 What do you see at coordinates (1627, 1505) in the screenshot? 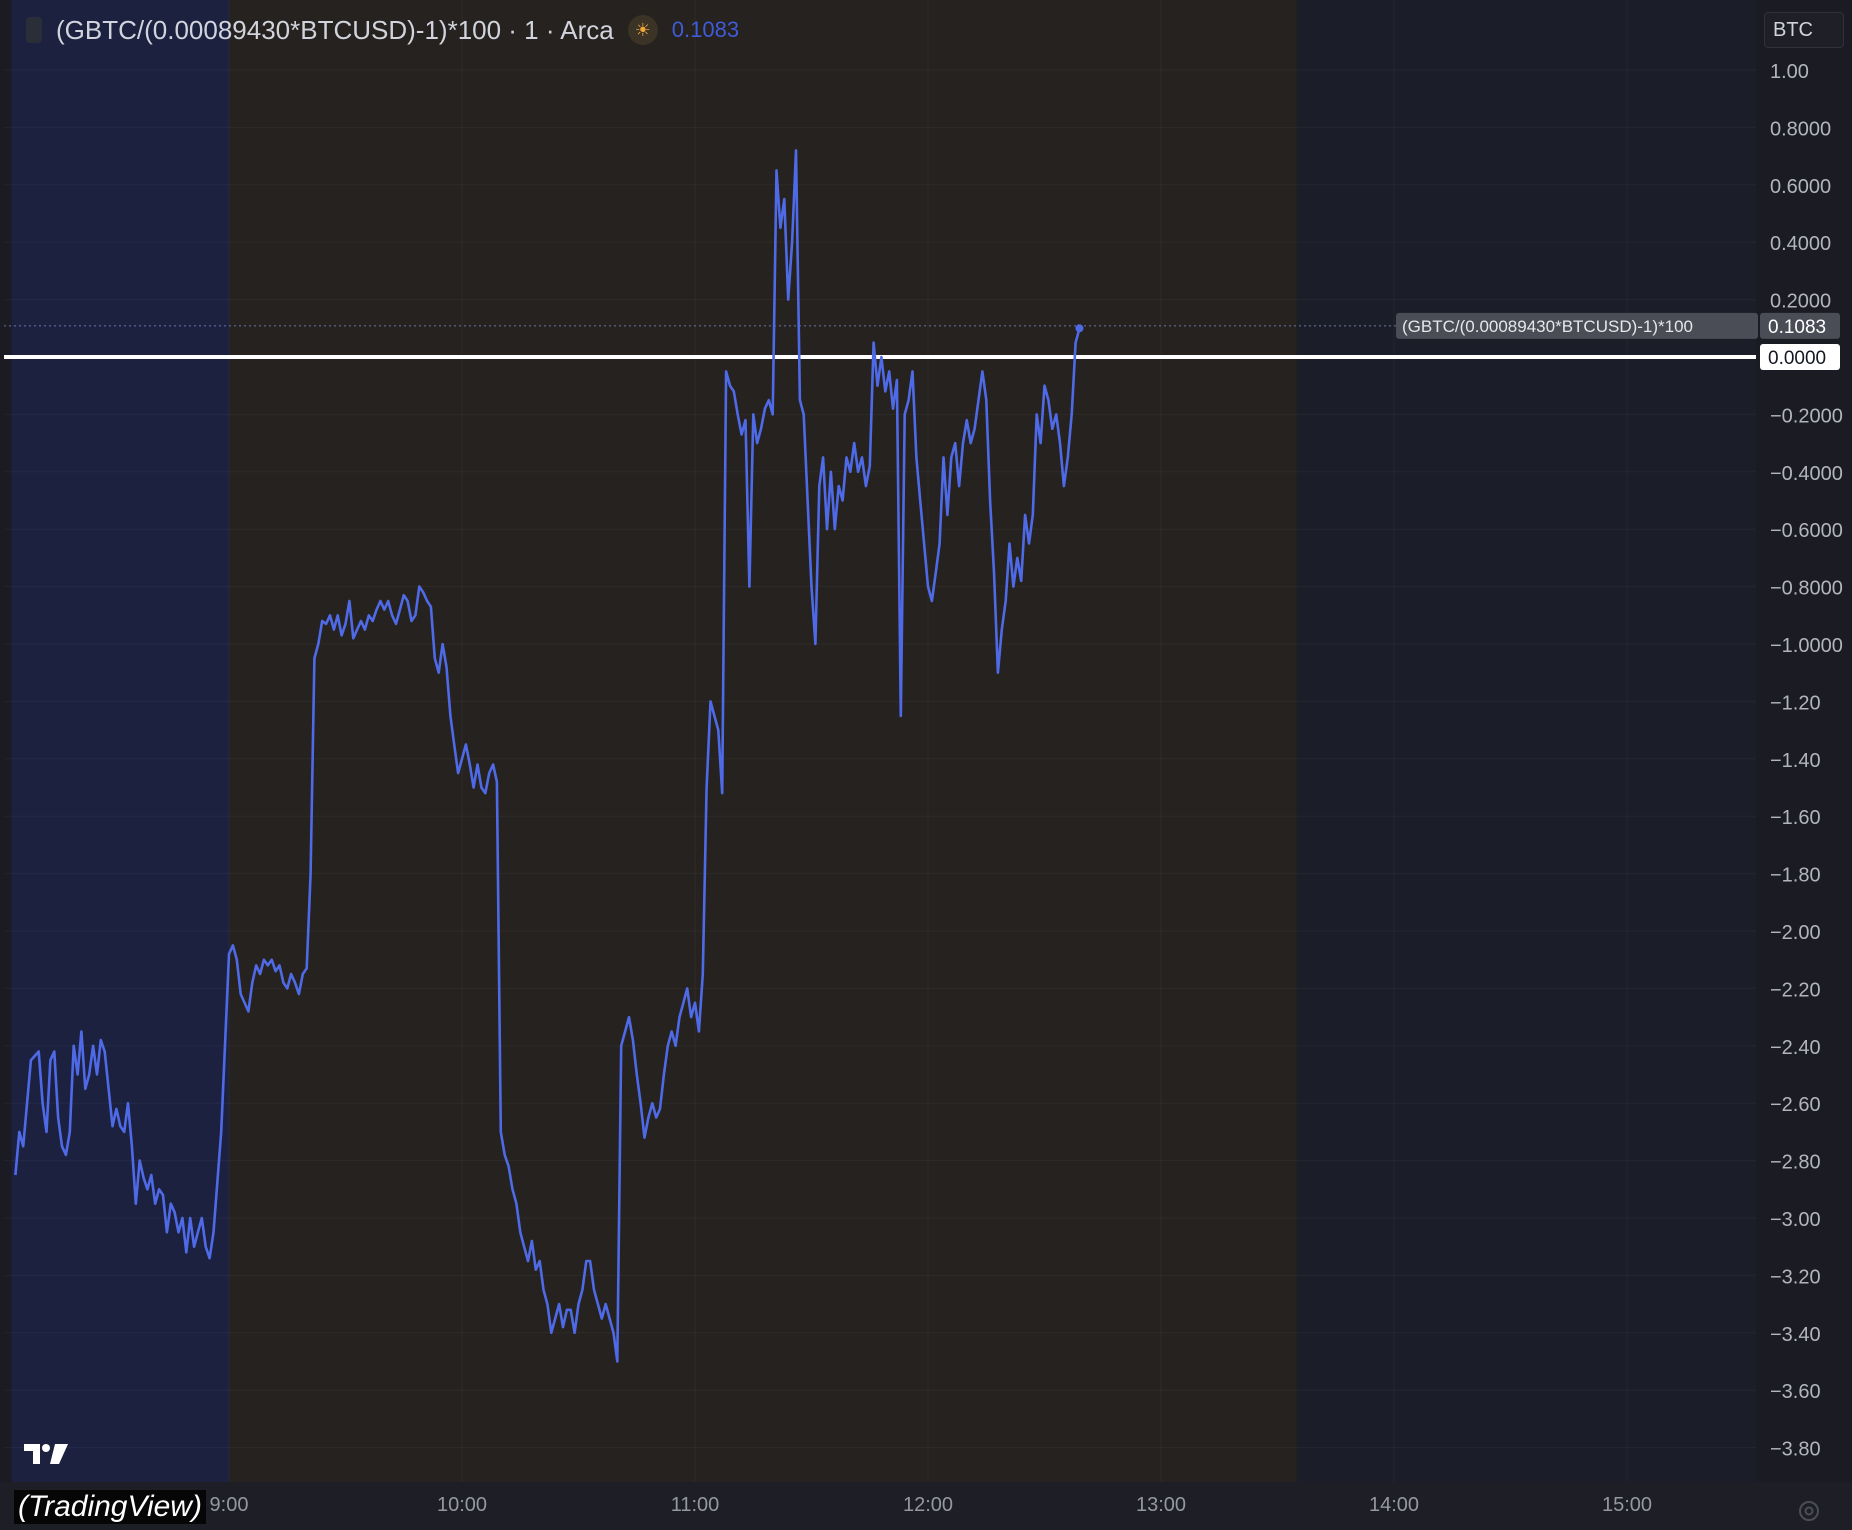
I see `x-tick-label: 15:00` at bounding box center [1627, 1505].